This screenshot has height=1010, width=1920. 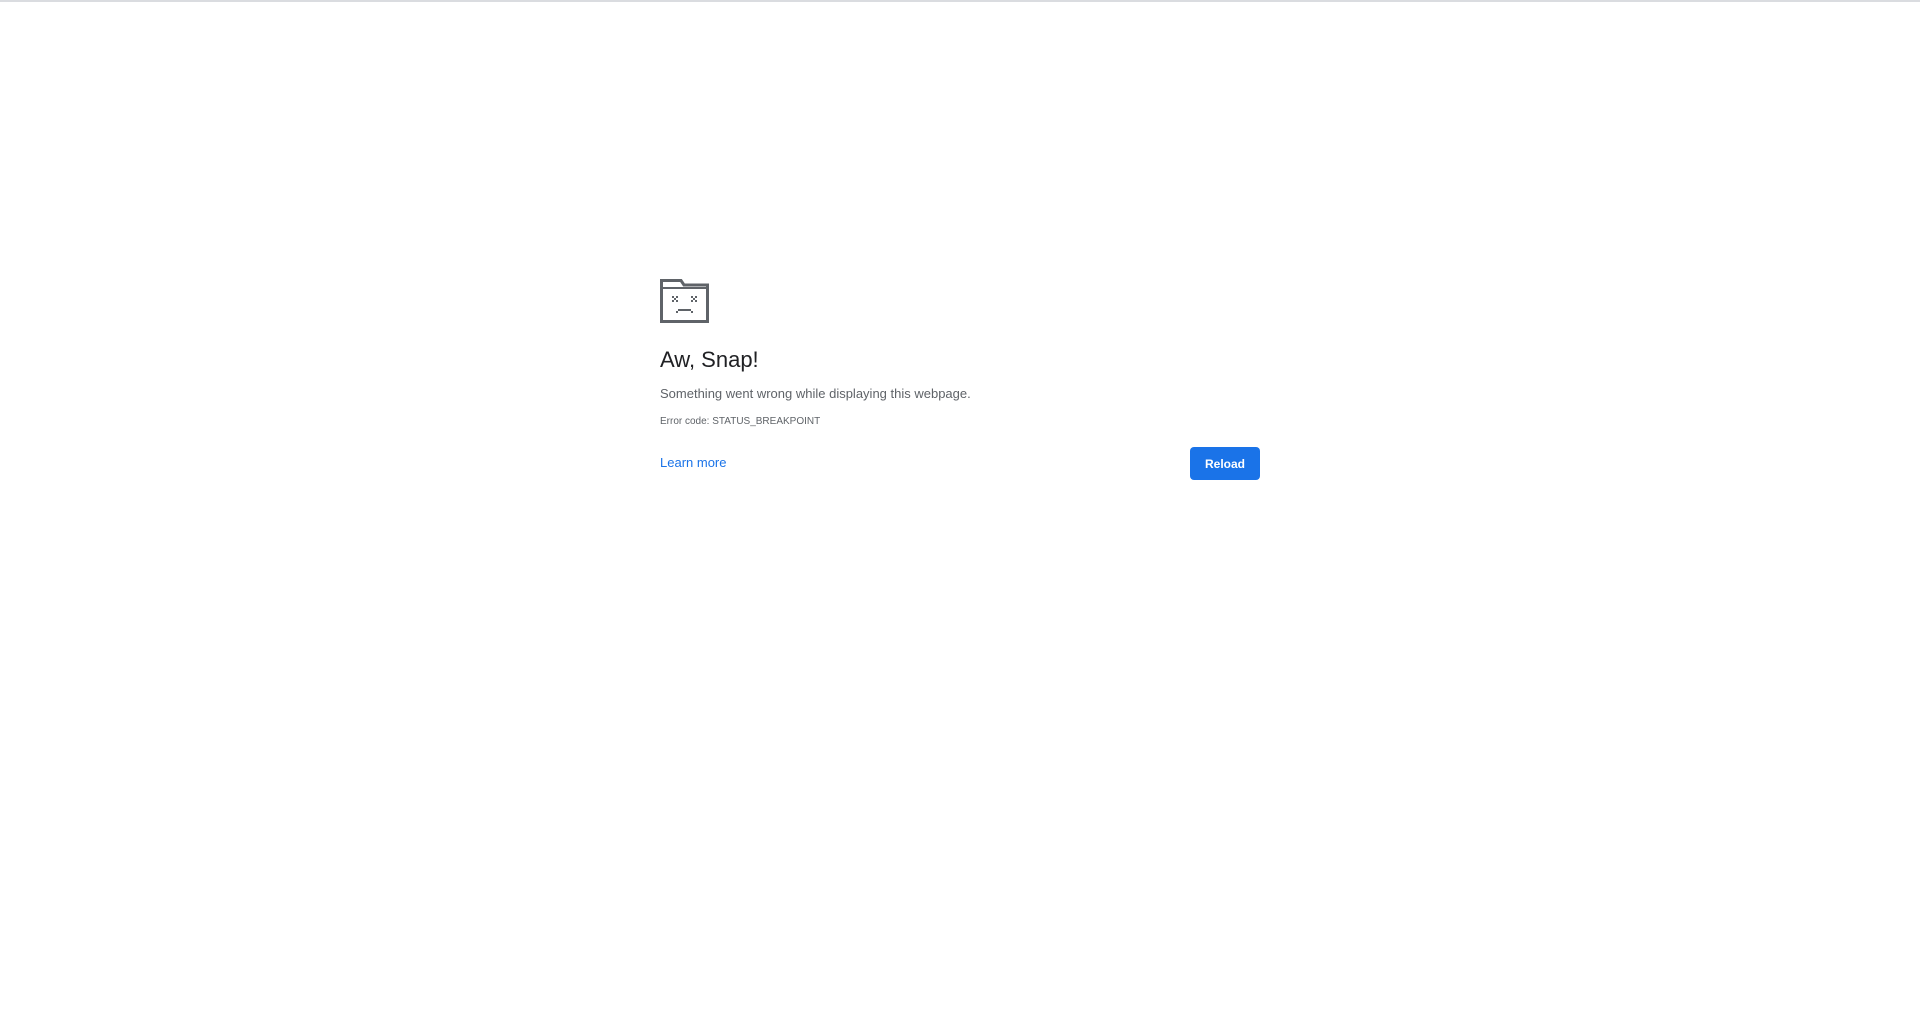 What do you see at coordinates (709, 359) in the screenshot?
I see `page-title: Aw, Snap!` at bounding box center [709, 359].